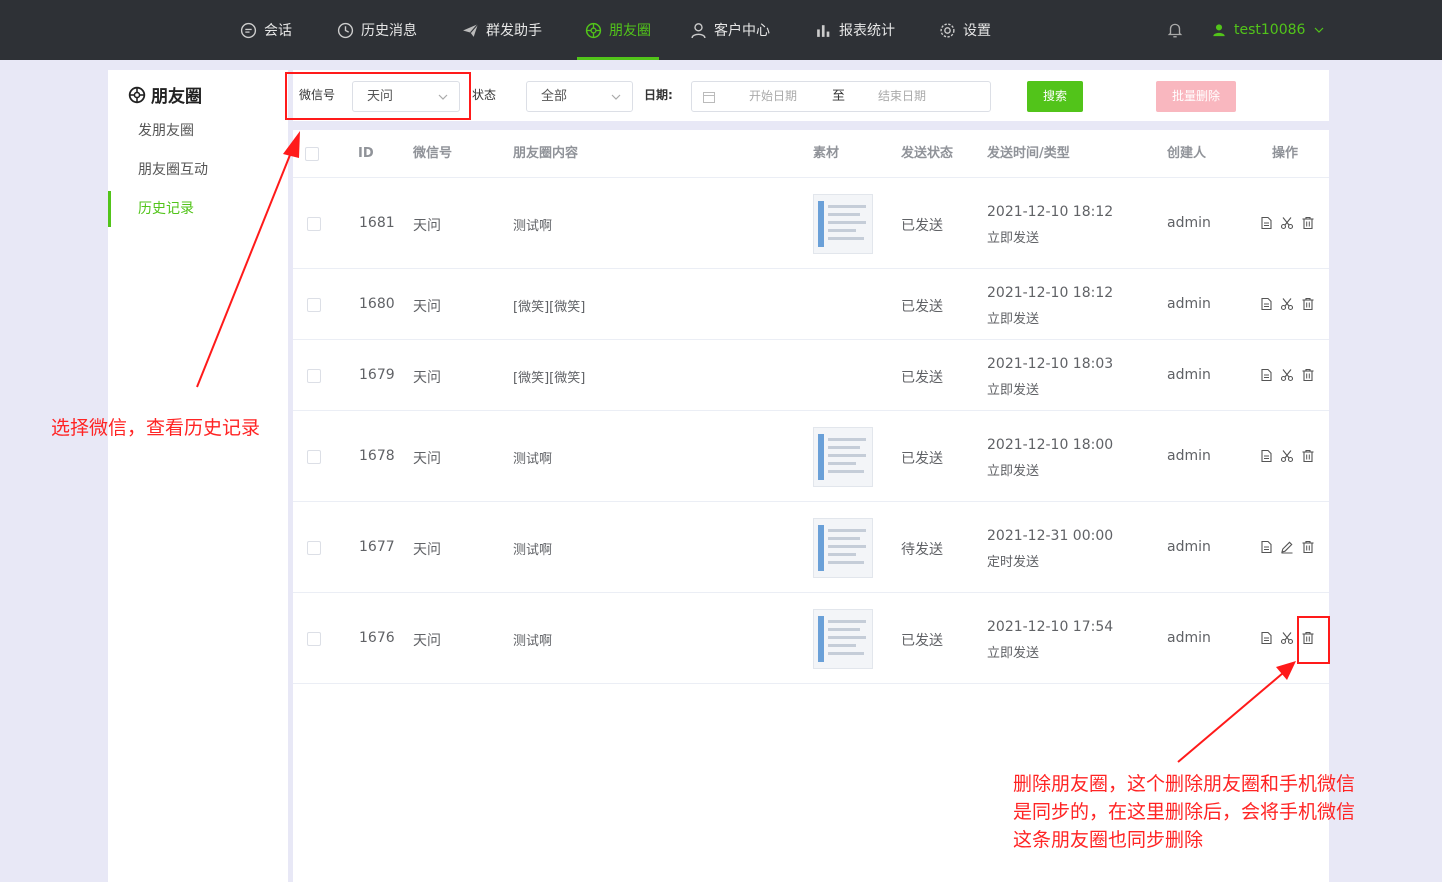  Describe the element at coordinates (1196, 96) in the screenshot. I see `batch-delete-button: 批量删除` at that location.